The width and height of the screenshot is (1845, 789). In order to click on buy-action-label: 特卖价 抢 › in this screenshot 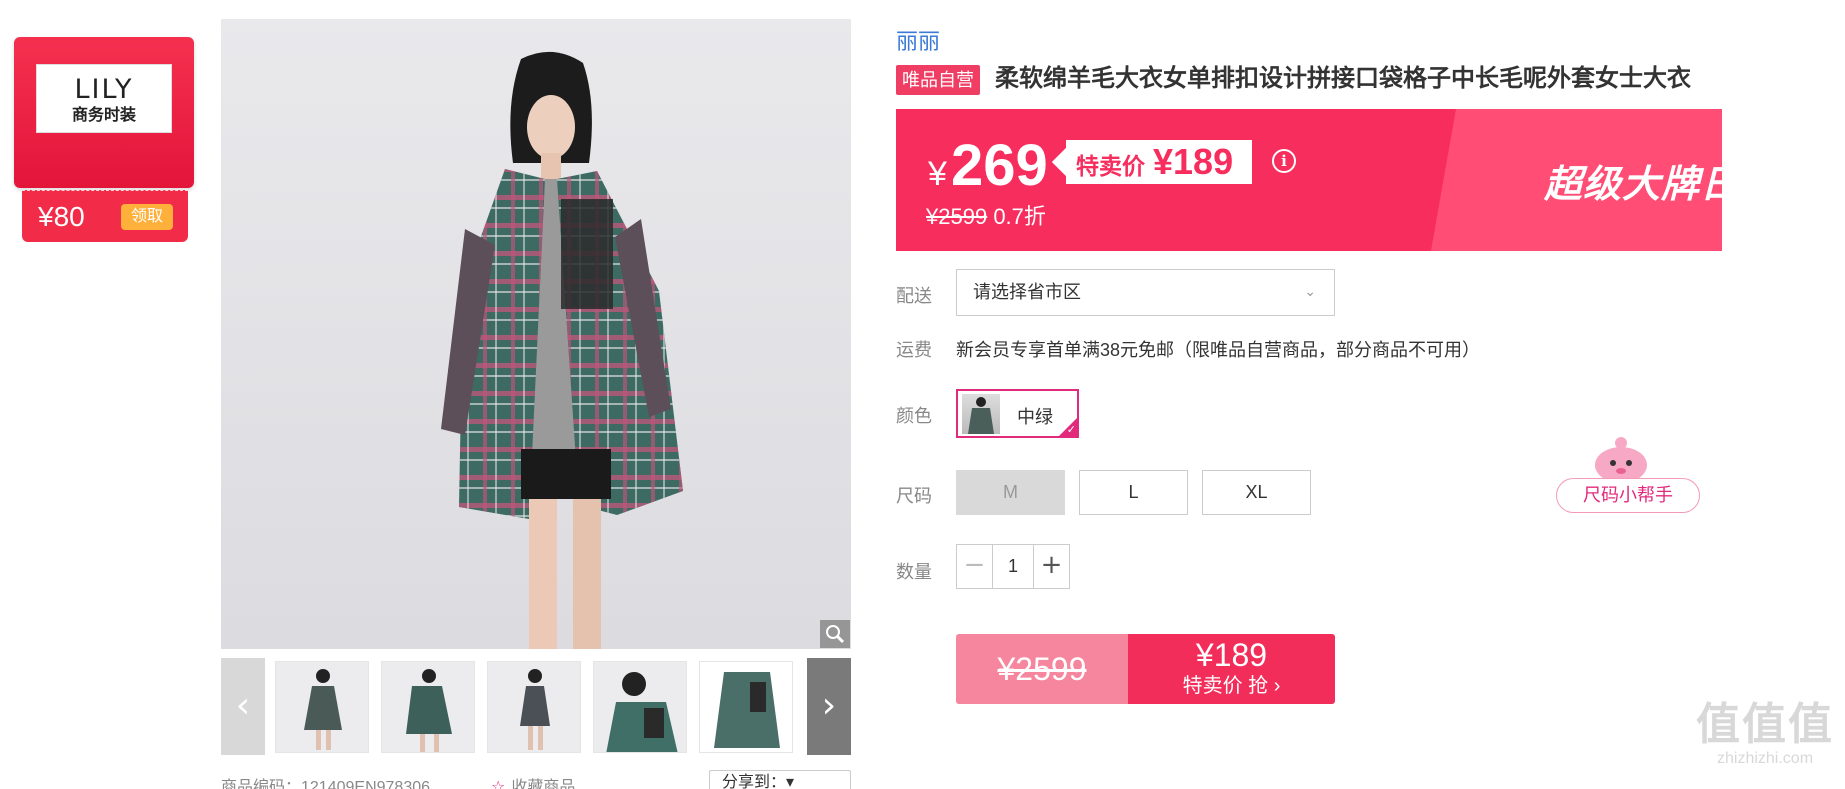, I will do `click(1231, 686)`.